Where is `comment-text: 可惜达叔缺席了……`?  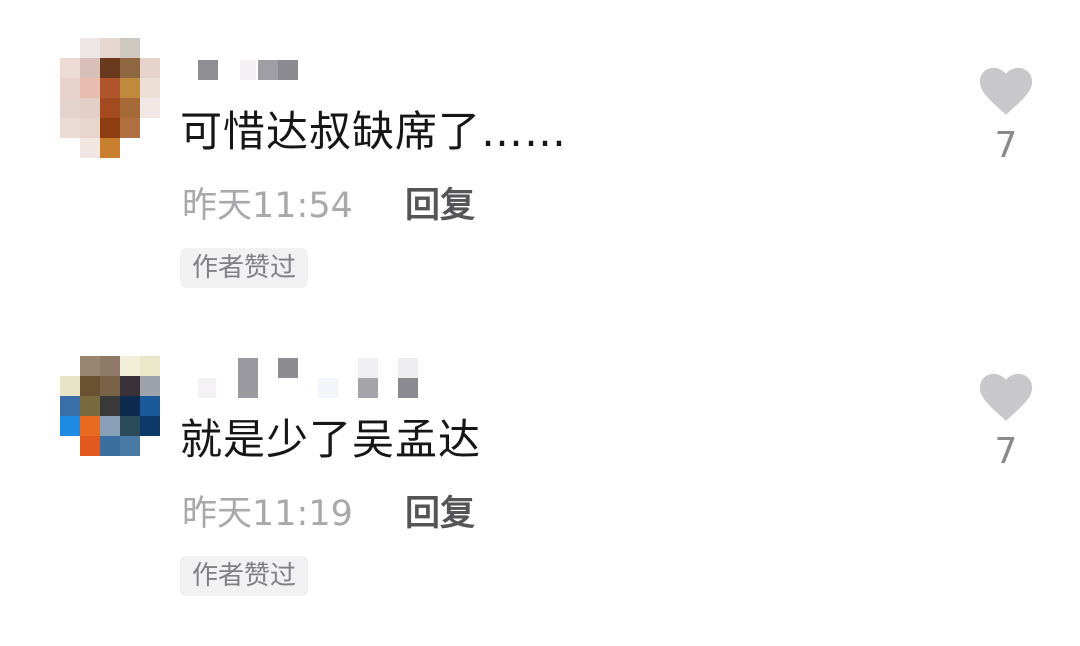
comment-text: 可惜达叔缺席了…… is located at coordinates (374, 131).